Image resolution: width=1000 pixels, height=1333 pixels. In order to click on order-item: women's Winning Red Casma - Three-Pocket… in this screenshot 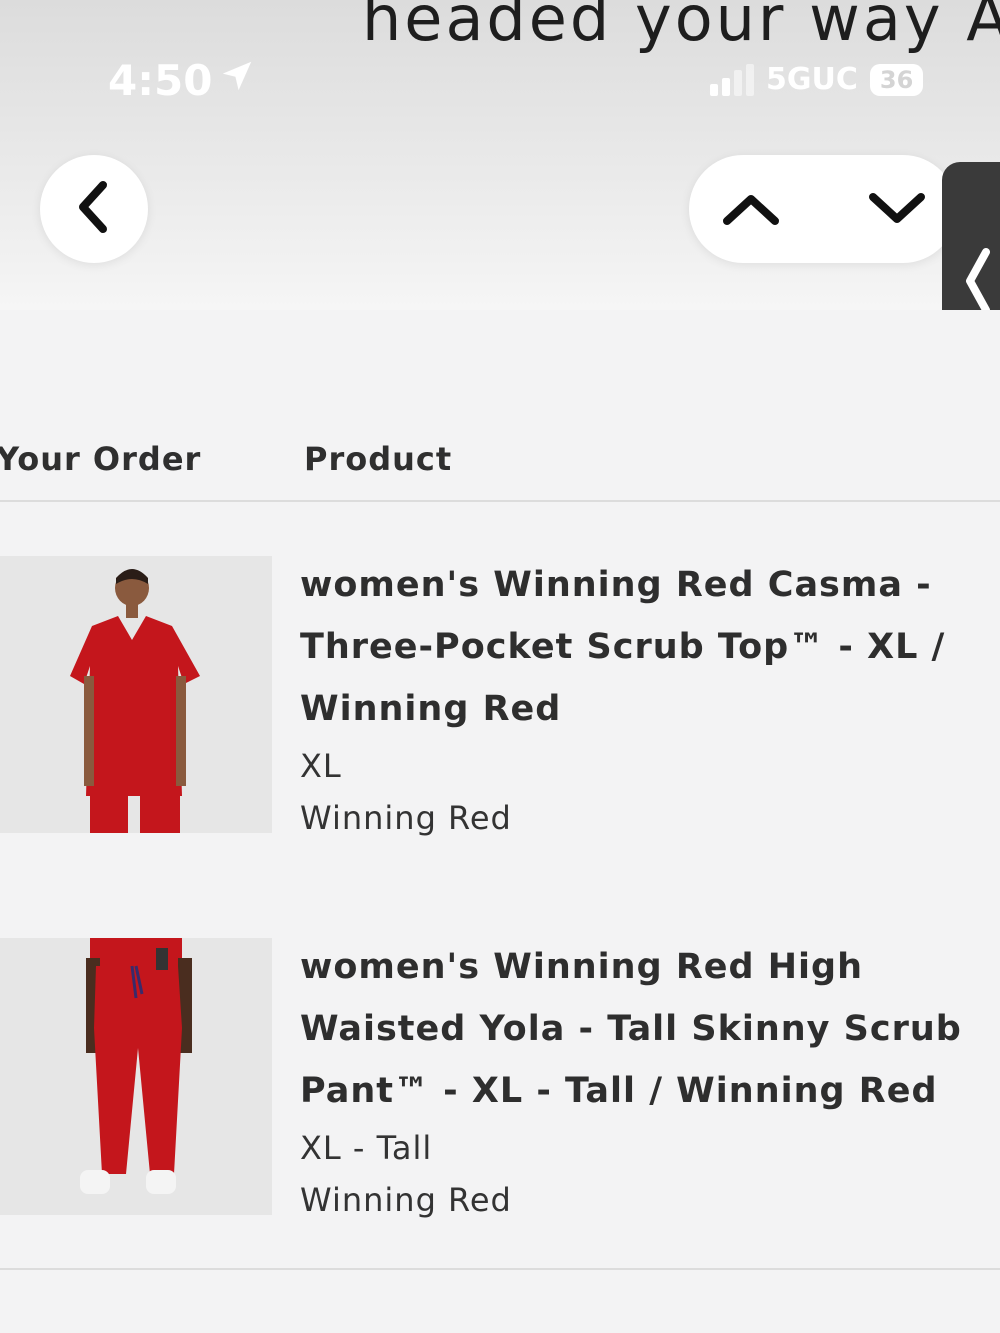, I will do `click(640, 699)`.